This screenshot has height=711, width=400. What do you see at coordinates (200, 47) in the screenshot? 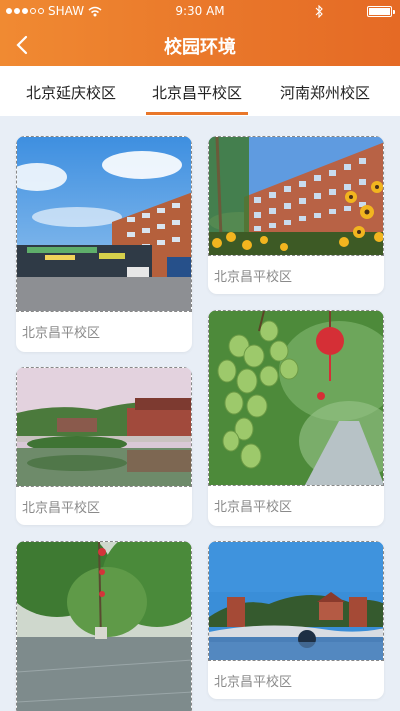
I see `page-title: 校园环境` at bounding box center [200, 47].